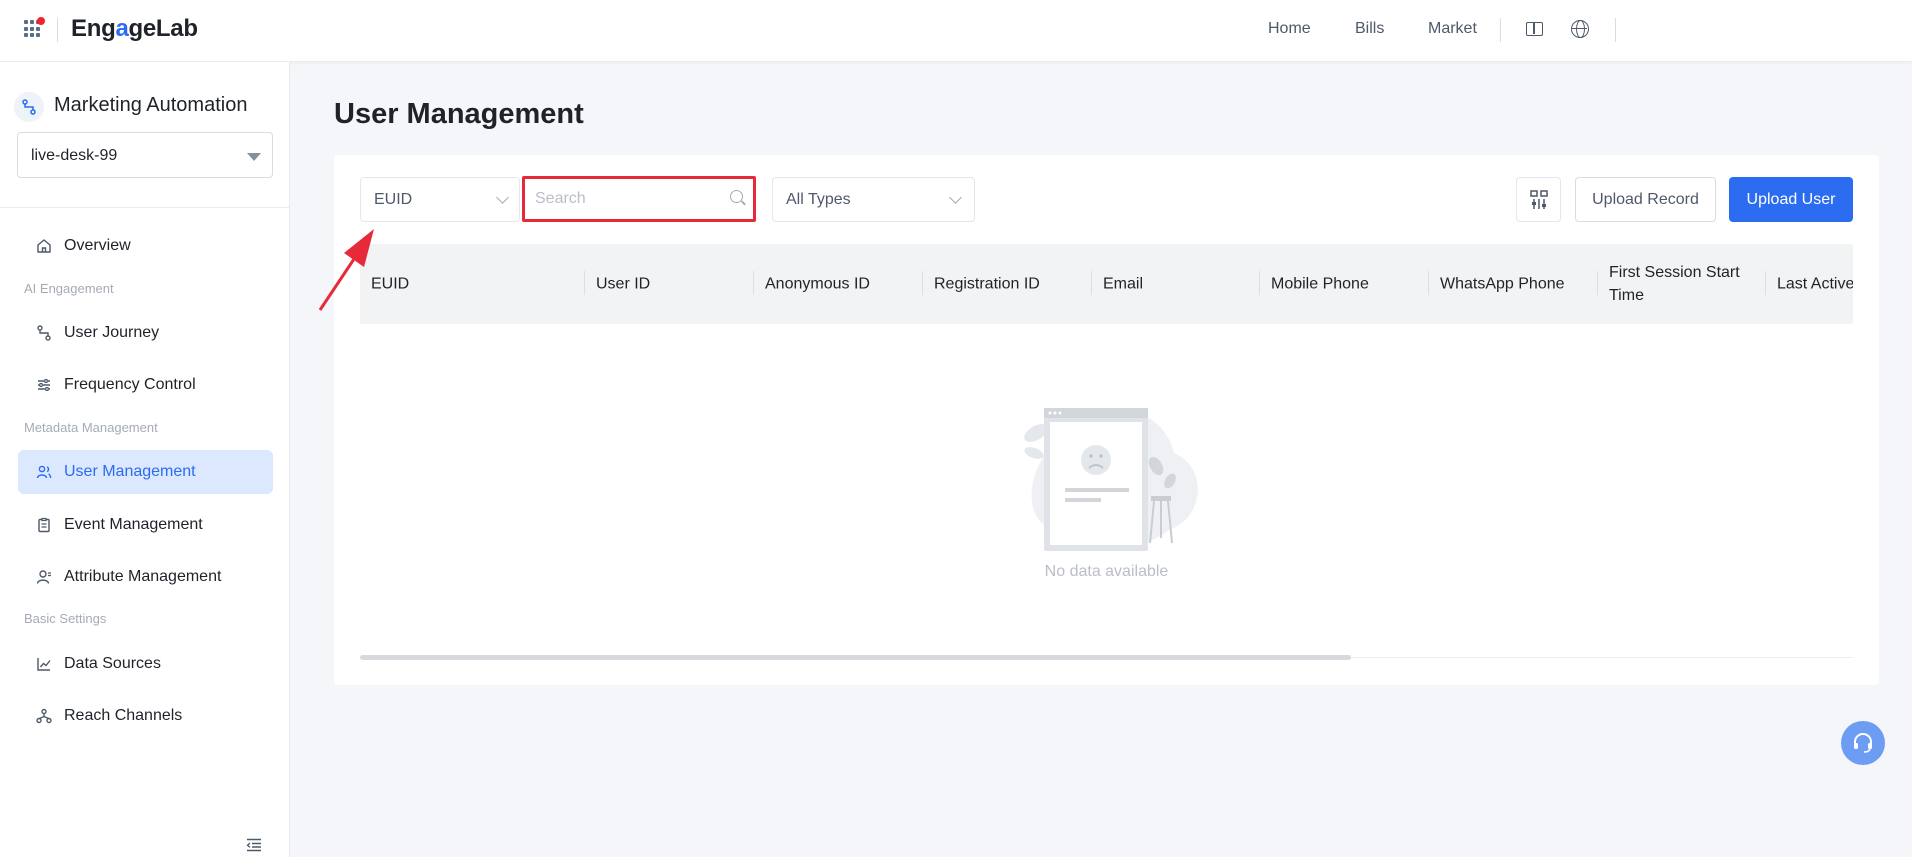 This screenshot has height=857, width=1912. I want to click on empty-state-illustration, so click(1111, 479).